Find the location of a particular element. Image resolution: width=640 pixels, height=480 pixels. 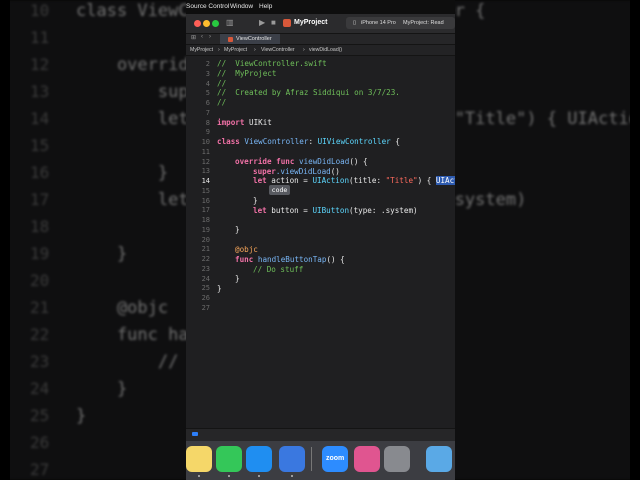

line-number: 16 is located at coordinates (205, 200).